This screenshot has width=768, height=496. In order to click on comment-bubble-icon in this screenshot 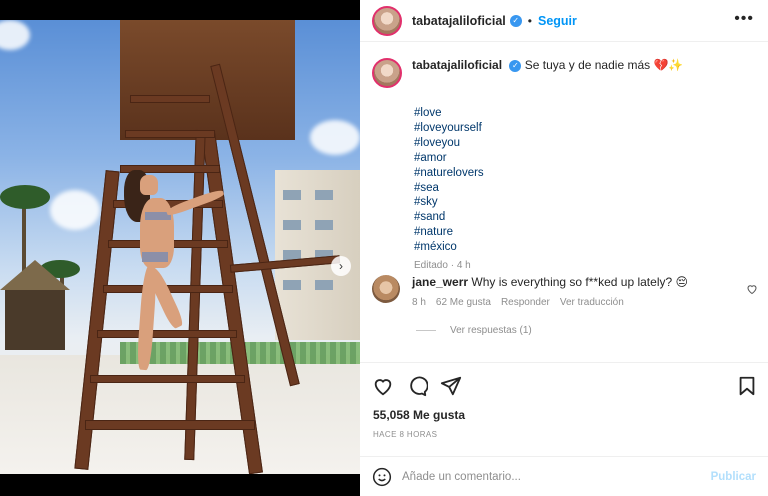, I will do `click(417, 386)`.